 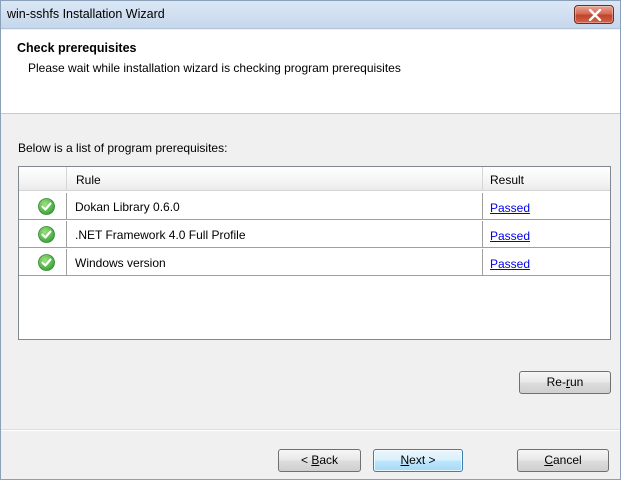 I want to click on rule-name: Windows version, so click(x=120, y=263).